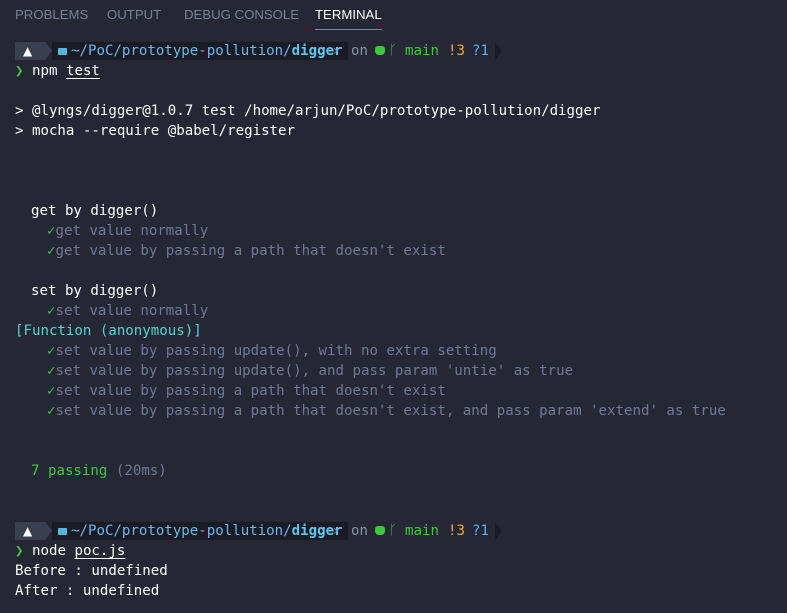 The width and height of the screenshot is (787, 613). I want to click on command-name: npm, so click(45, 71).